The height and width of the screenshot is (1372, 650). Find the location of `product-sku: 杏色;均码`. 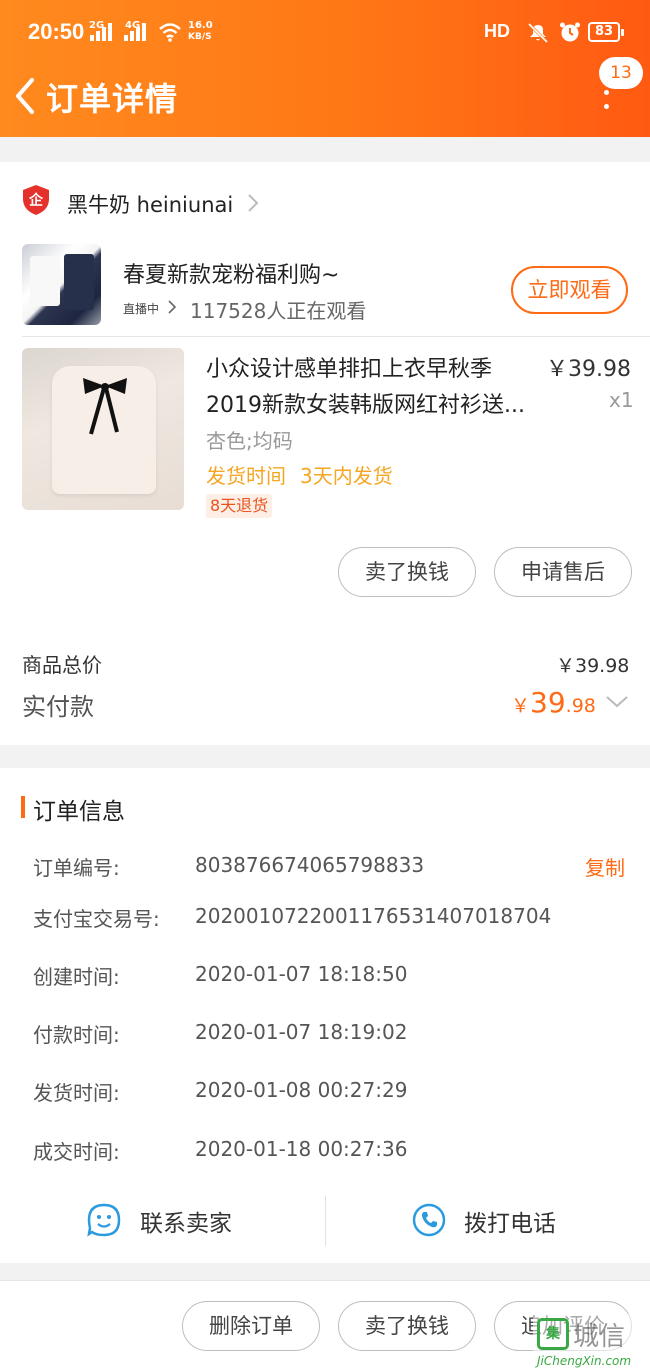

product-sku: 杏色;均码 is located at coordinates (249, 441).